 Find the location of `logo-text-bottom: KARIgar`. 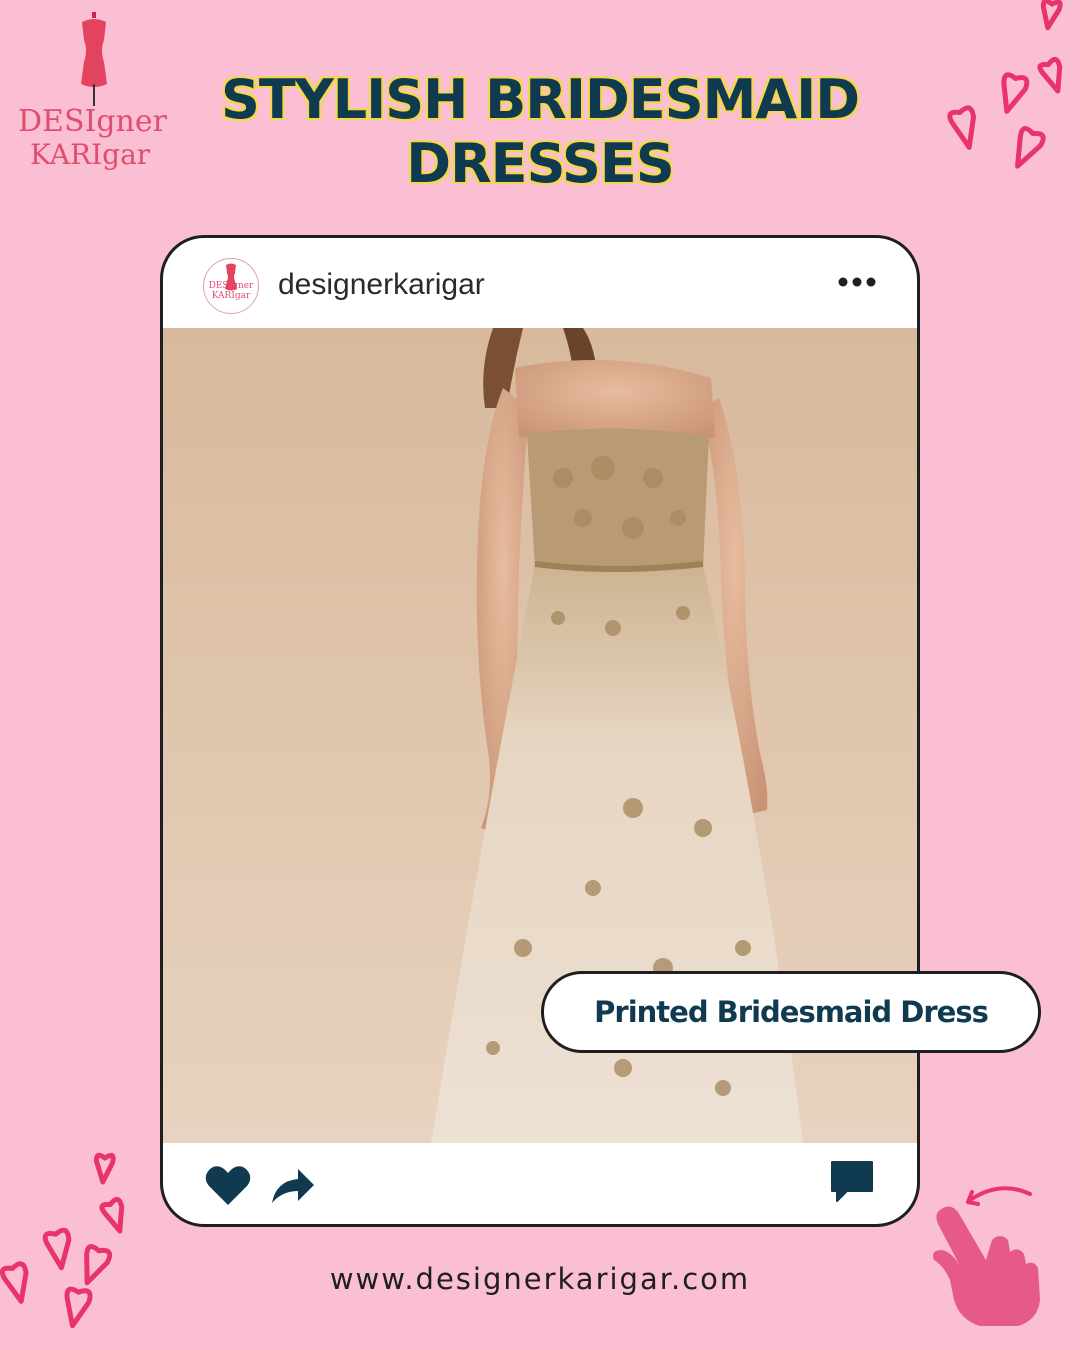

logo-text-bottom: KARIgar is located at coordinates (90, 154).